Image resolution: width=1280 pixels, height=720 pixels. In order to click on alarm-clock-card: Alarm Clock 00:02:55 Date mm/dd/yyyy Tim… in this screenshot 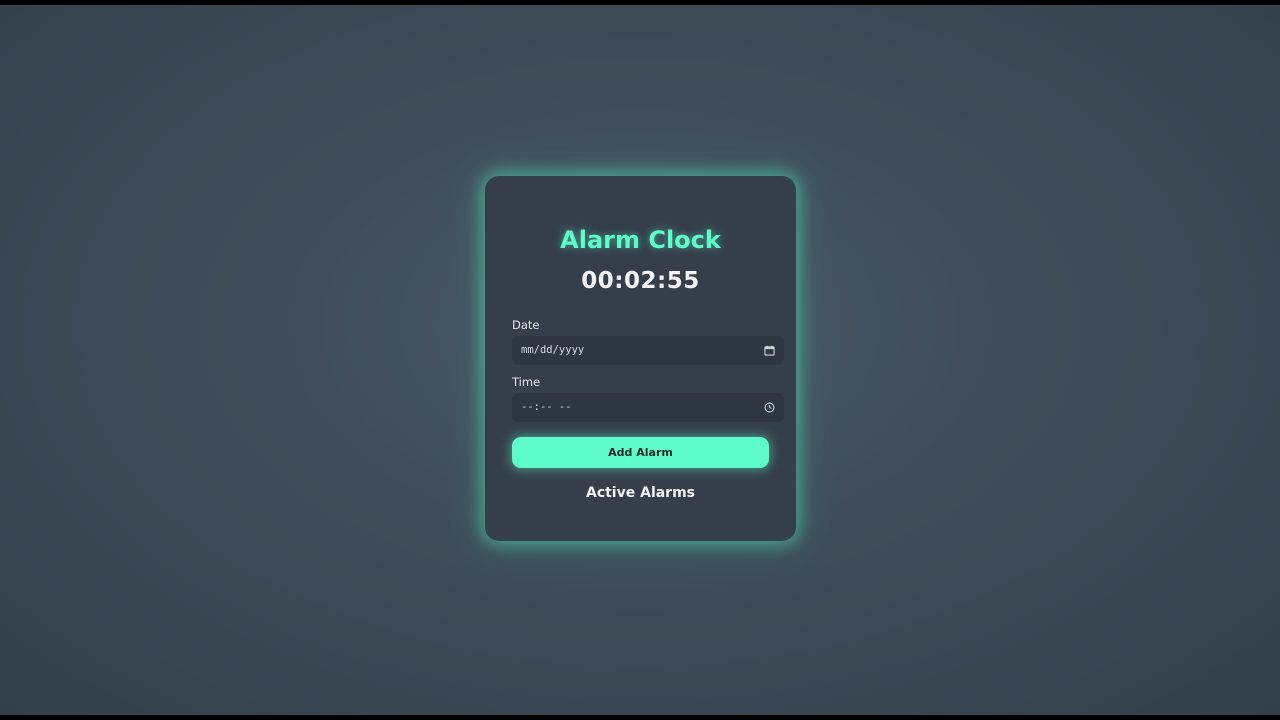, I will do `click(640, 358)`.